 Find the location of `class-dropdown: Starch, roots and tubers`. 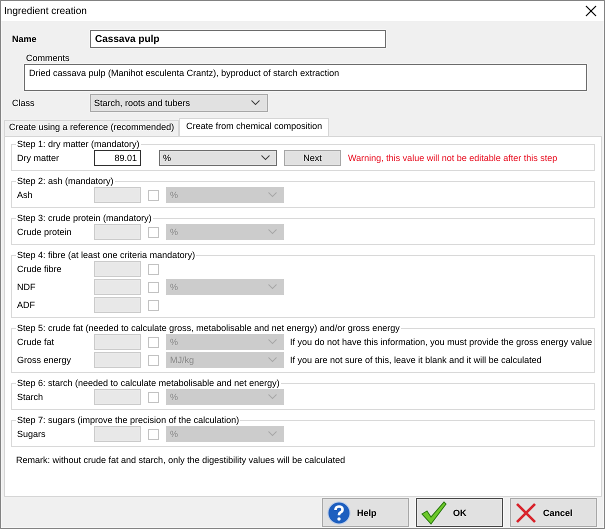

class-dropdown: Starch, roots and tubers is located at coordinates (179, 103).